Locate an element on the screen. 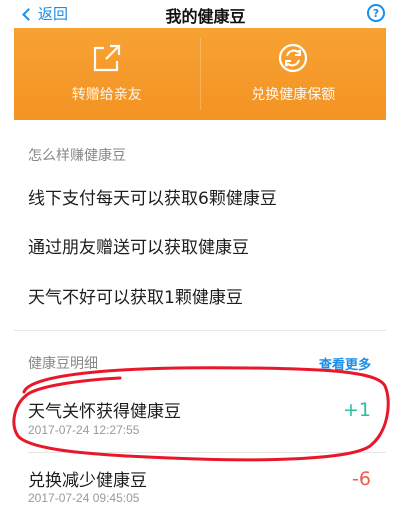  transfer-label: 转赠给亲友 is located at coordinates (106, 95).